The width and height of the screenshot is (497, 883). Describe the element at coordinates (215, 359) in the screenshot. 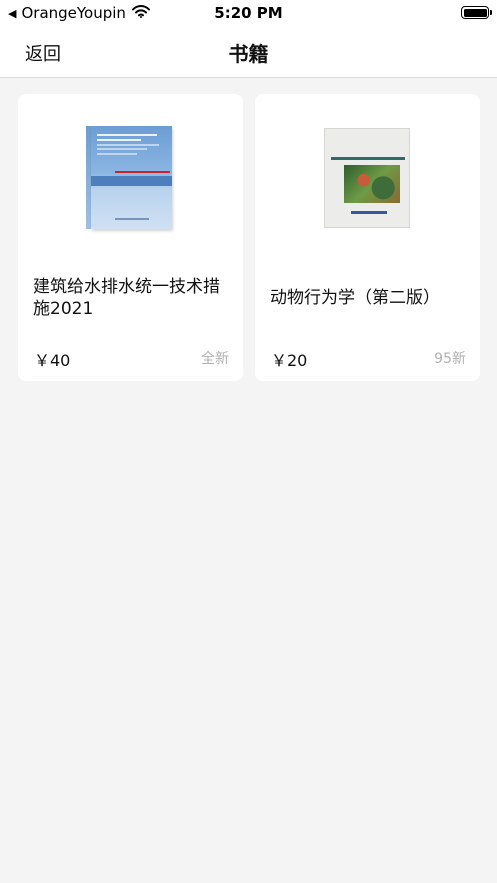

I see `book-condition: 全新` at that location.